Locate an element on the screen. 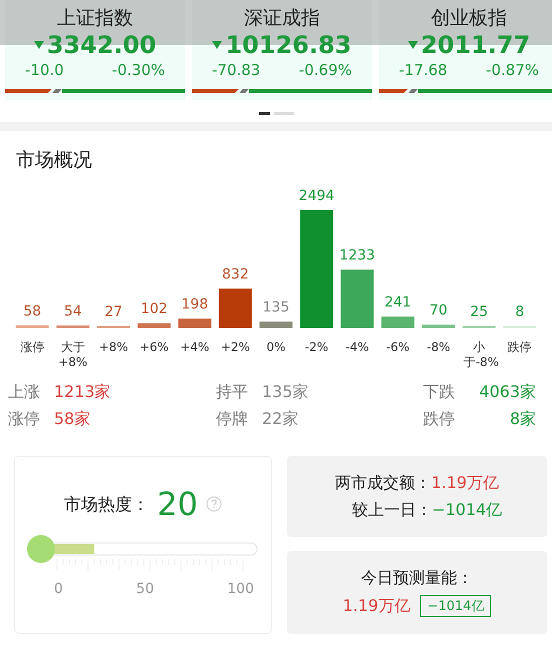  forecast-label: 今日预测量能： is located at coordinates (417, 578).